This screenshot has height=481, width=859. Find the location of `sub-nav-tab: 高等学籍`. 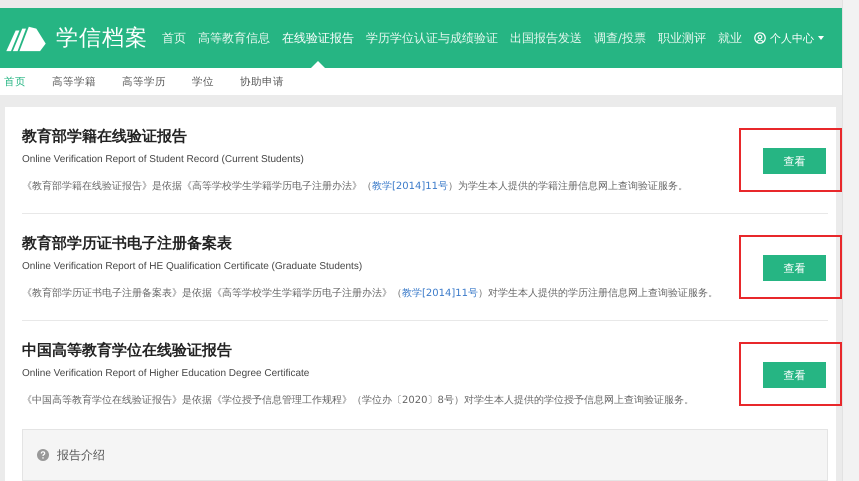

sub-nav-tab: 高等学籍 is located at coordinates (74, 81).